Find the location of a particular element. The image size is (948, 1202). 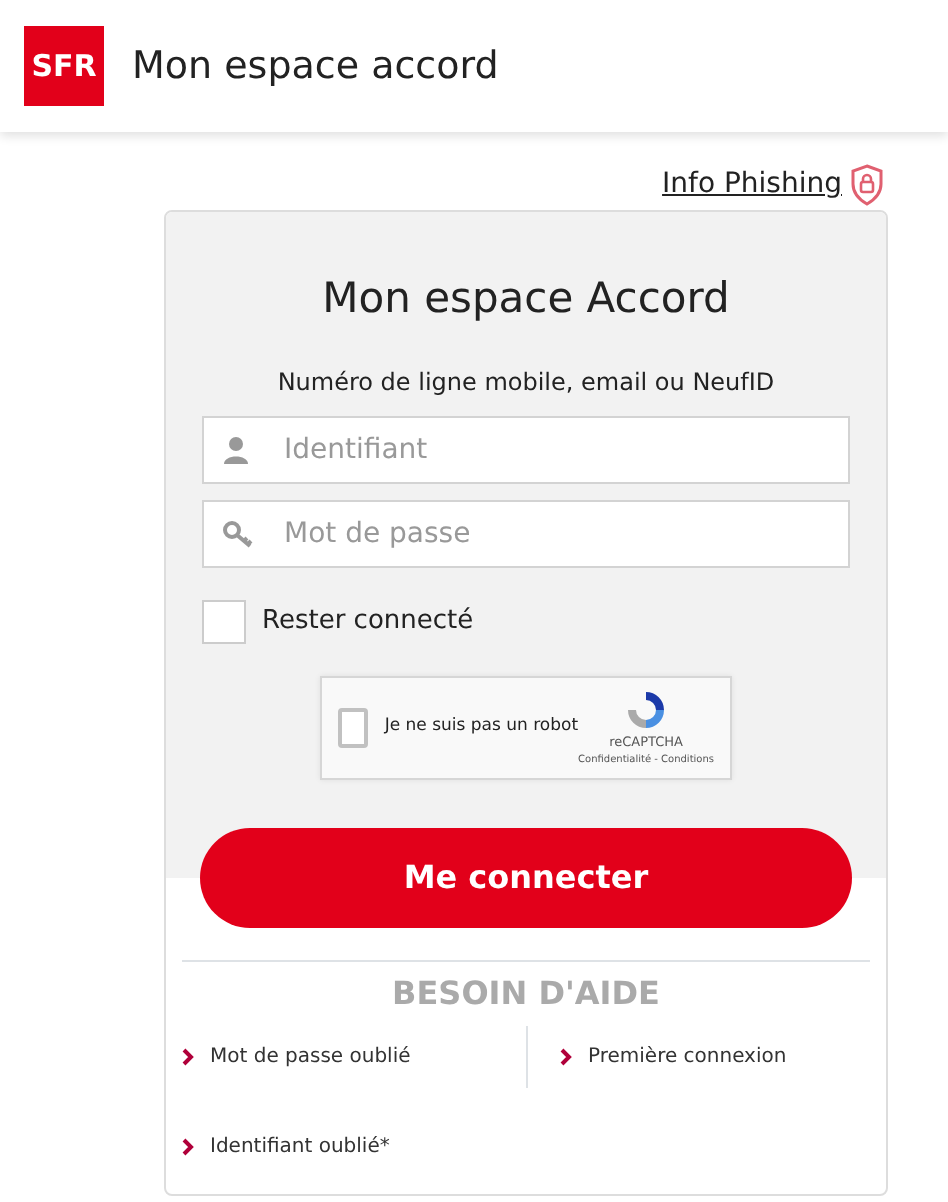

shield-lock-icon is located at coordinates (867, 185).